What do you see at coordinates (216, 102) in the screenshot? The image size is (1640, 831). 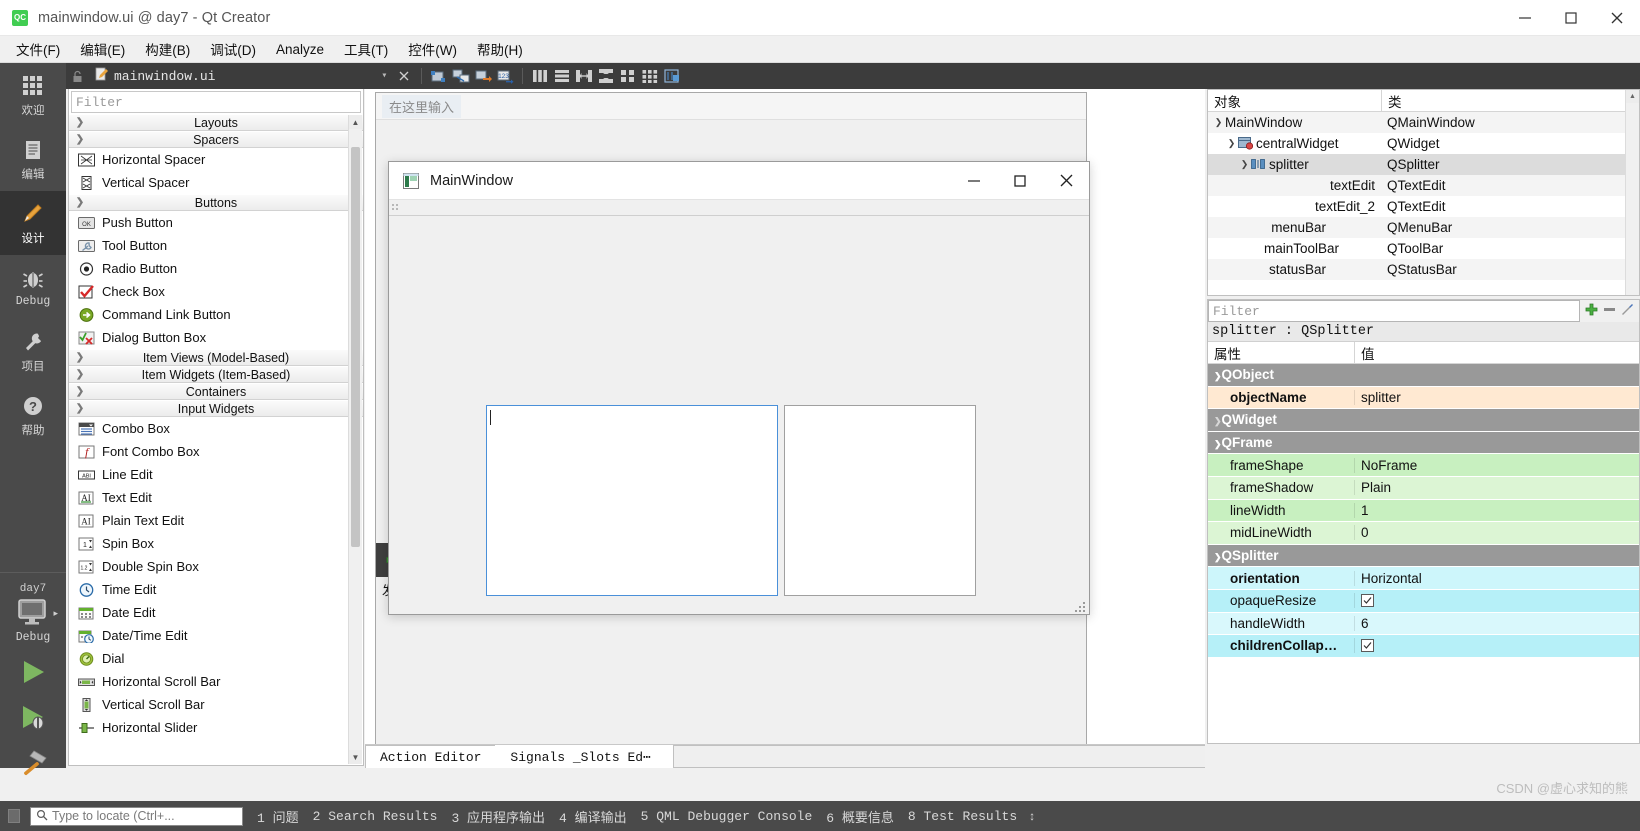 I see `widget-box-filter-input: Filter` at bounding box center [216, 102].